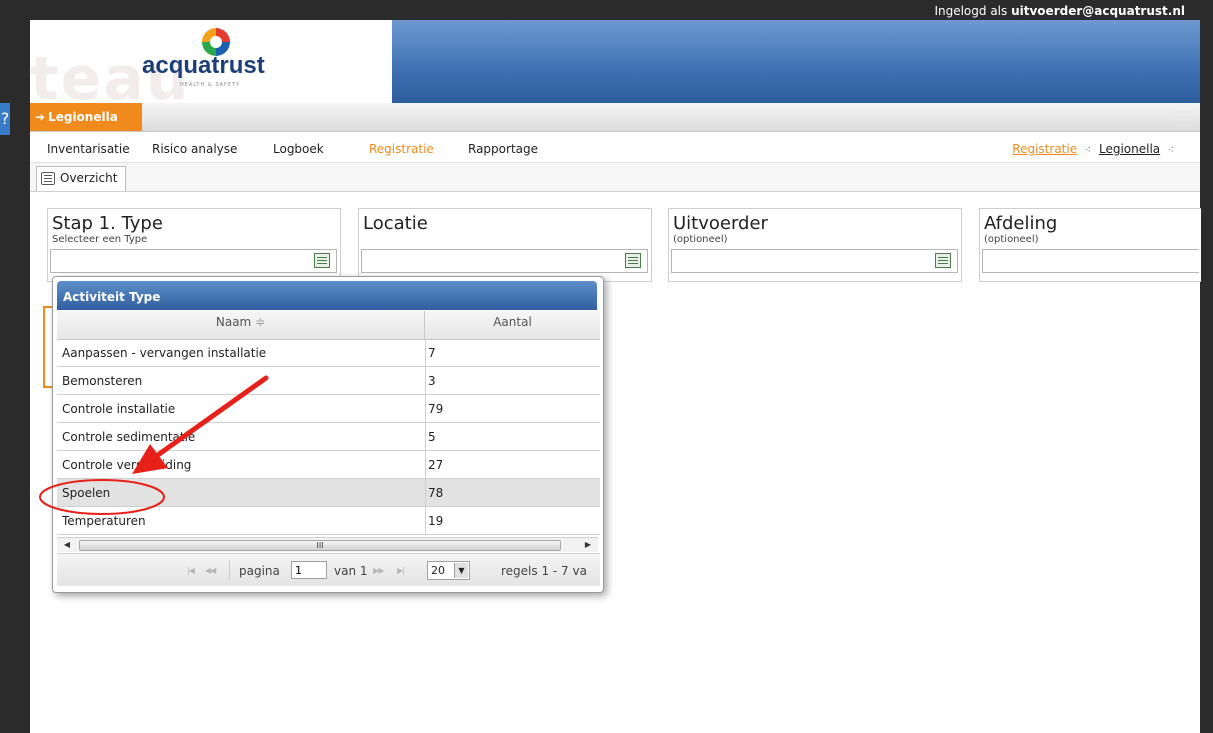  What do you see at coordinates (436, 465) in the screenshot?
I see `cell-aantal: 27` at bounding box center [436, 465].